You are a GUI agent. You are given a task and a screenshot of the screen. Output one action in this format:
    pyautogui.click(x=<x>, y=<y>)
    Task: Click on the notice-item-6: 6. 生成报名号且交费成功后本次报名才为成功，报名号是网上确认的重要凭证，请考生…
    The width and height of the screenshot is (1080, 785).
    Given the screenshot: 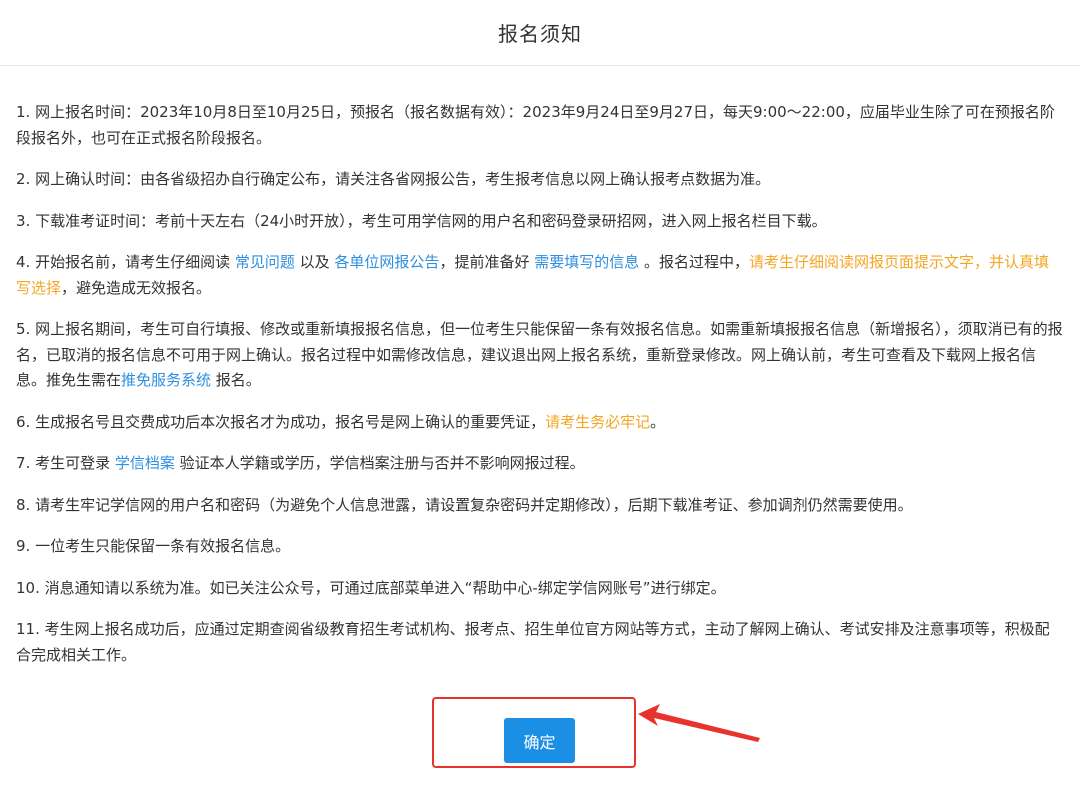 What is the action you would take?
    pyautogui.click(x=540, y=423)
    